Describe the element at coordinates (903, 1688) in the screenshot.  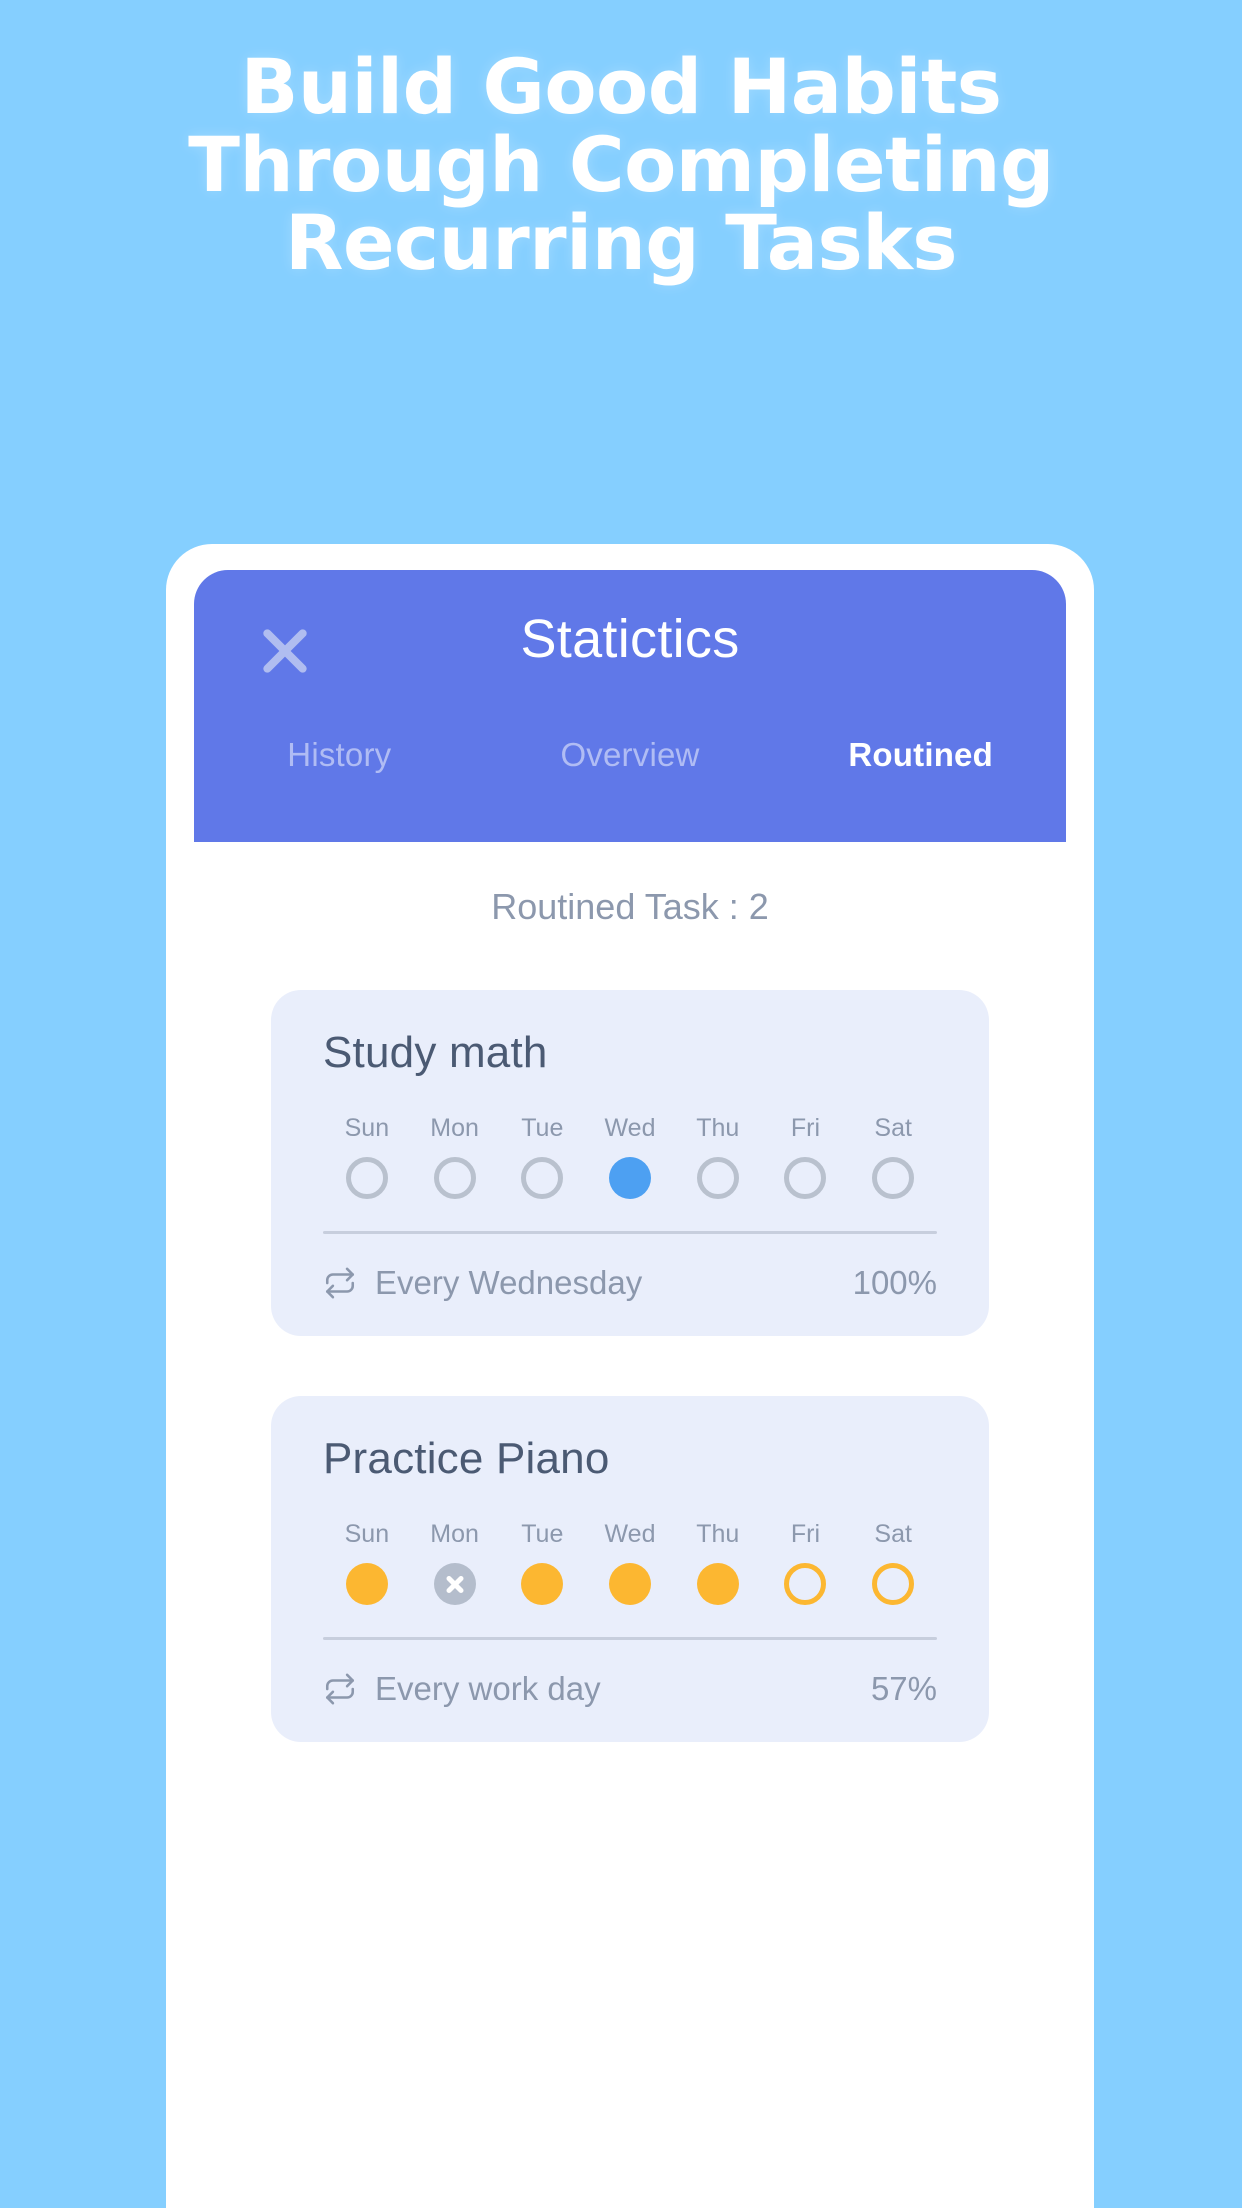
I see `completion-percent: 57%` at that location.